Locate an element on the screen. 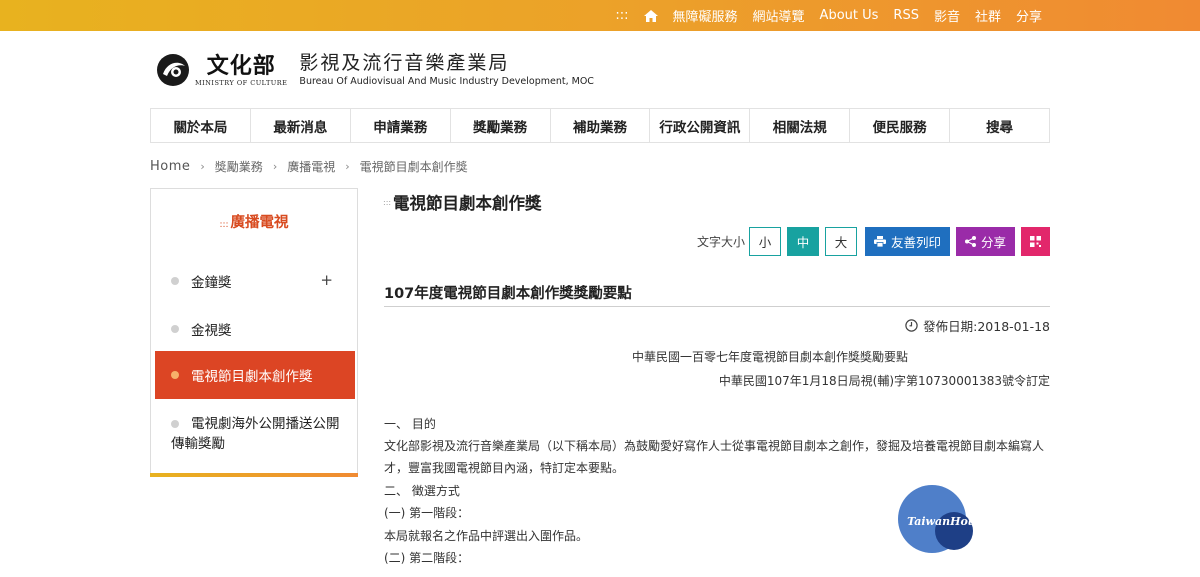 The height and width of the screenshot is (577, 1200). taiwanhot-watermark-logo: TaiwanHot is located at coordinates (935, 519).